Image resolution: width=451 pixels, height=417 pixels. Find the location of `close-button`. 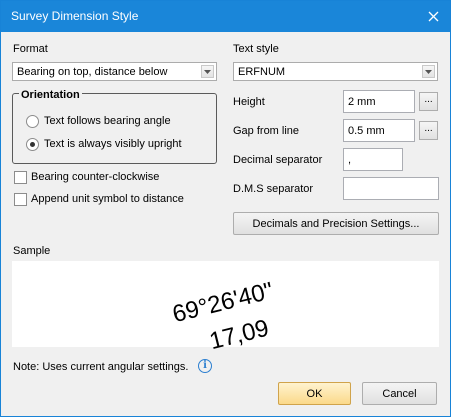

close-button is located at coordinates (433, 16).